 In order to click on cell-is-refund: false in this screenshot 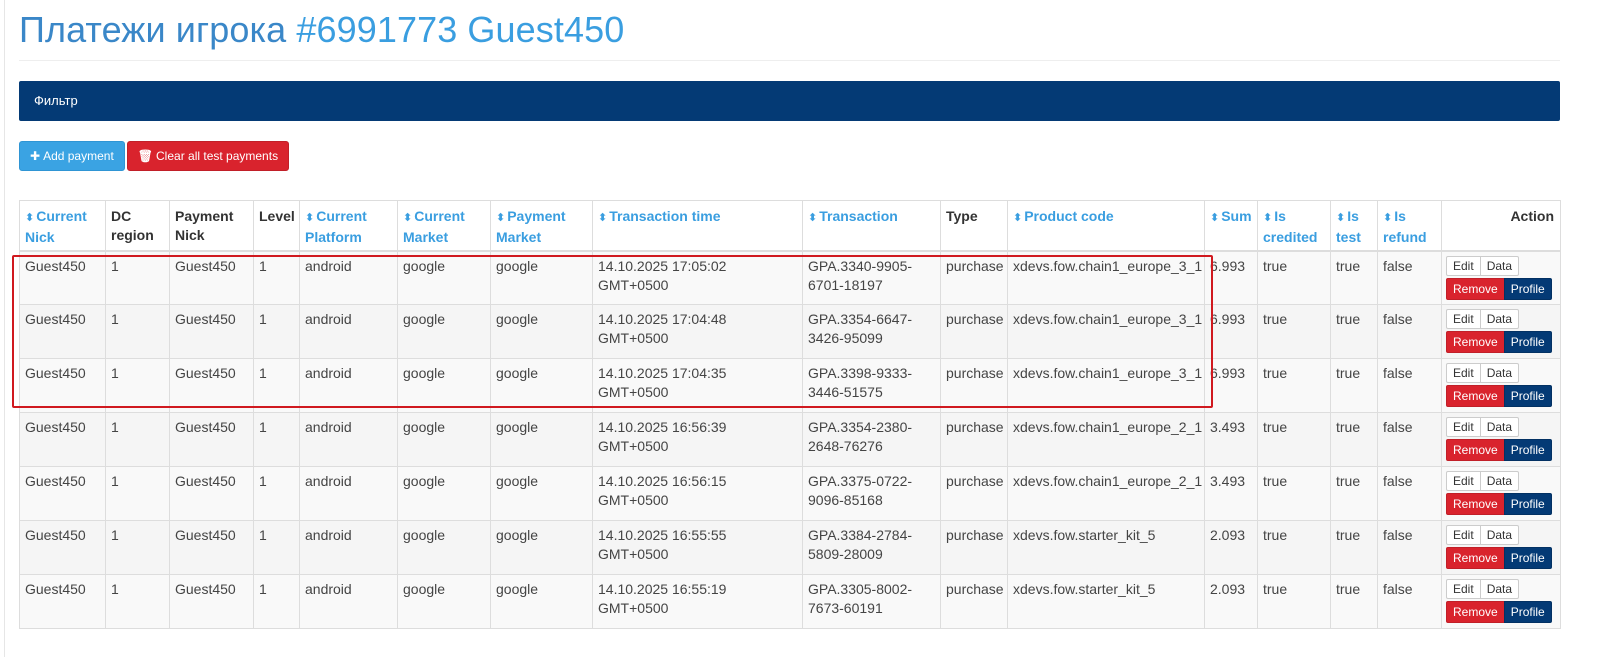, I will do `click(1409, 277)`.